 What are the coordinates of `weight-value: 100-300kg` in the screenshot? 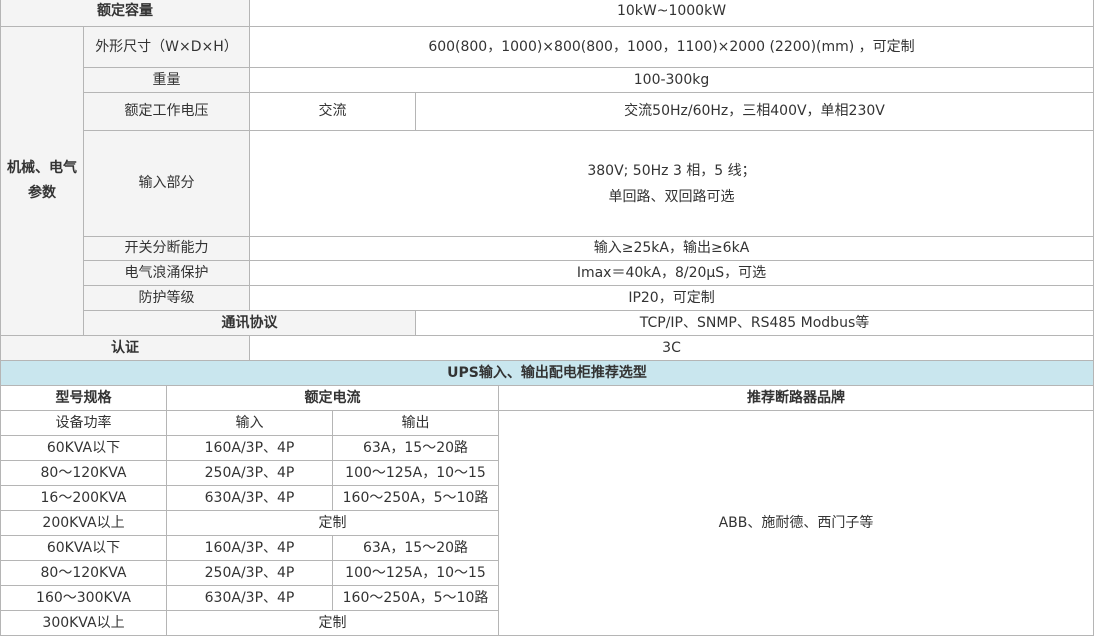 It's located at (671, 80).